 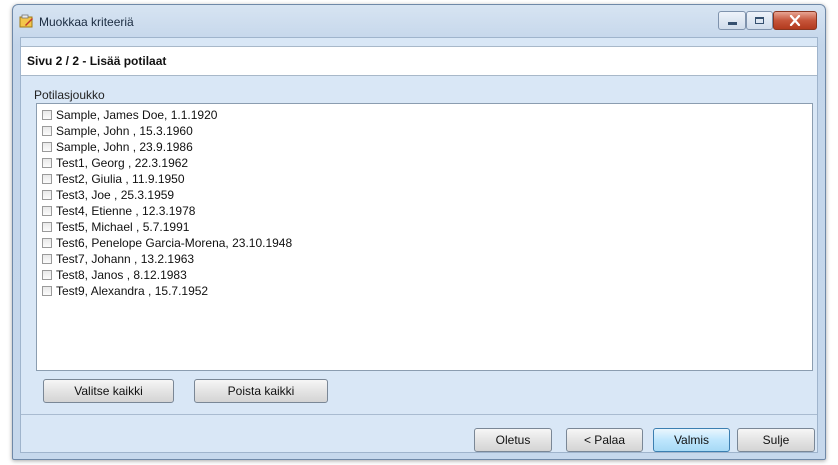 What do you see at coordinates (115, 195) in the screenshot?
I see `patient-label: Test3, Joe , 25.3.1959` at bounding box center [115, 195].